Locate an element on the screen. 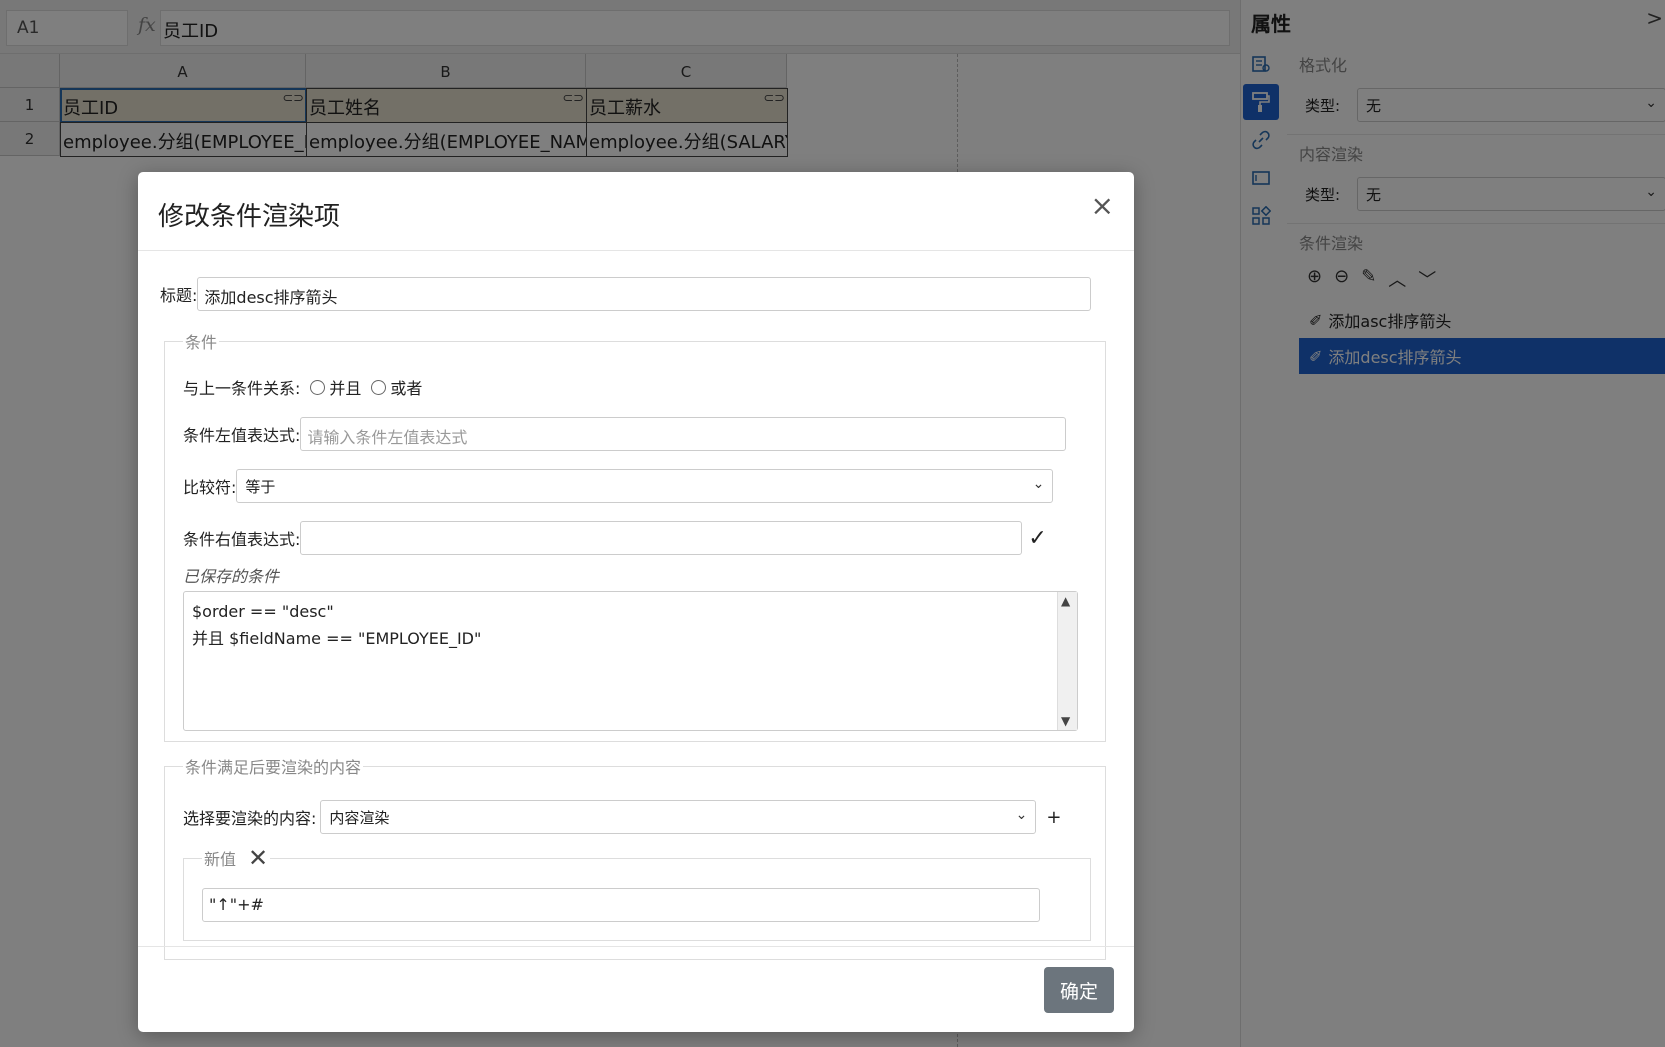 The height and width of the screenshot is (1047, 1665). relation-and-radio: 并且 is located at coordinates (335, 387).